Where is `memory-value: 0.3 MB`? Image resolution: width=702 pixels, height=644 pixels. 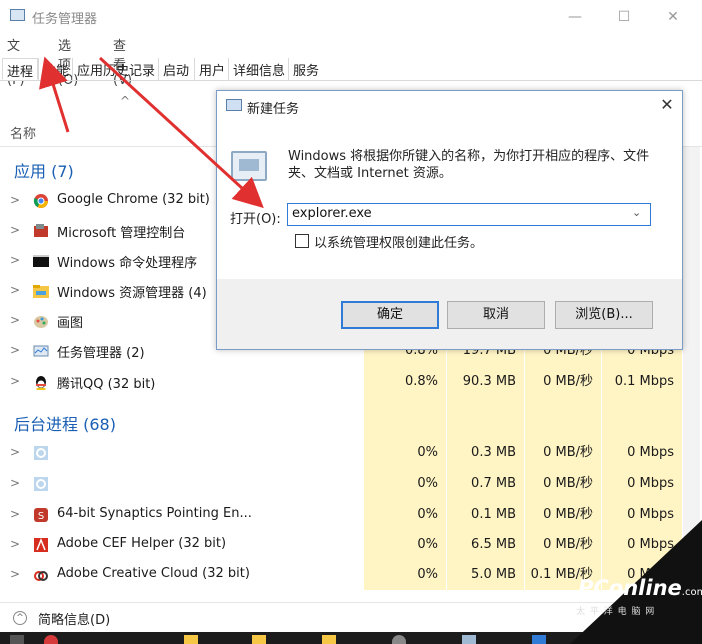 memory-value: 0.3 MB is located at coordinates (485, 453).